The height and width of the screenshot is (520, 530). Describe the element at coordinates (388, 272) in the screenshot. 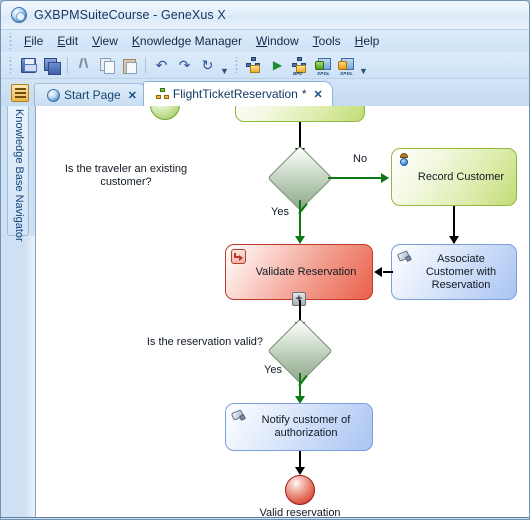

I see `flow-associate-to-validate` at that location.